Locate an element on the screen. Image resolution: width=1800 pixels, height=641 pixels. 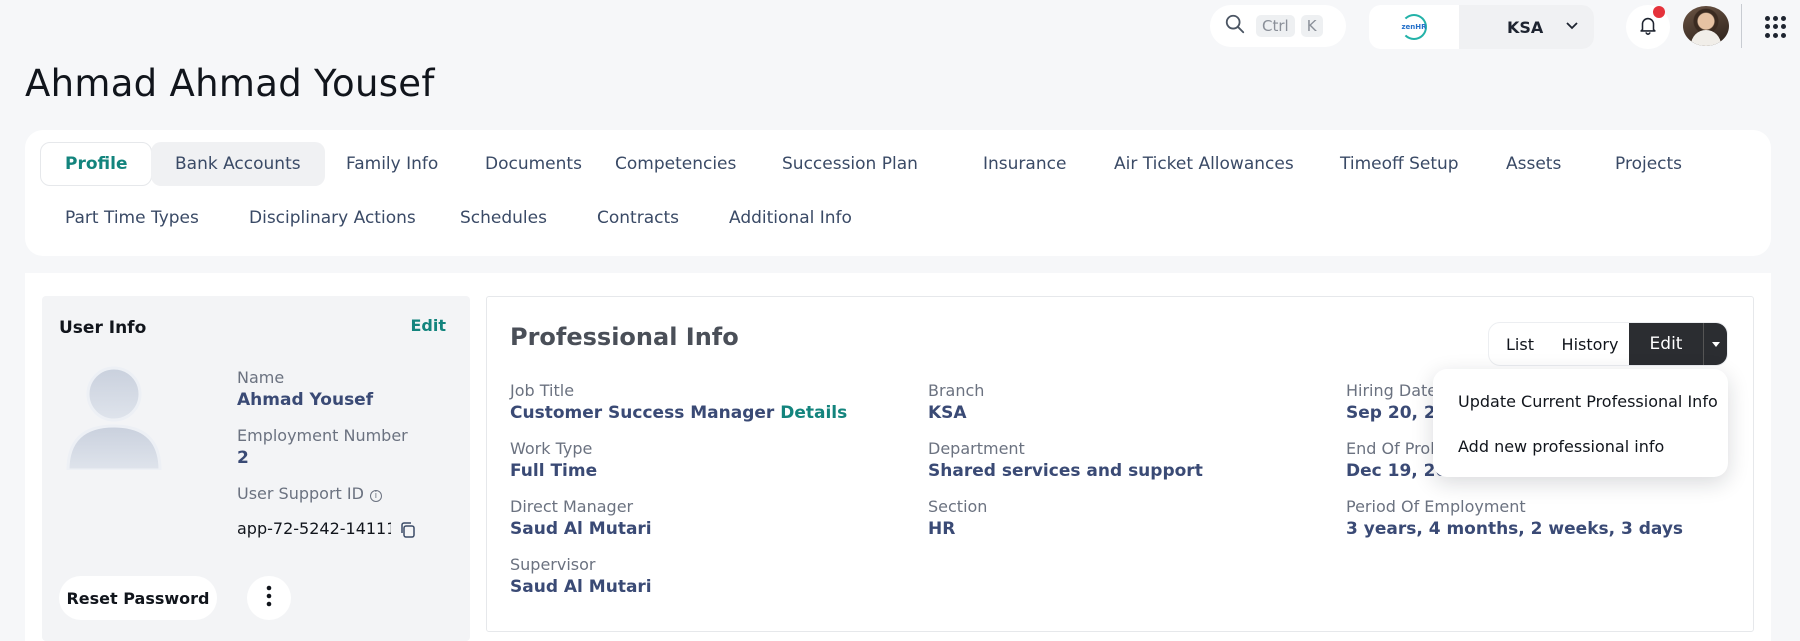
tab-additional-info: Additional Info is located at coordinates (790, 218).